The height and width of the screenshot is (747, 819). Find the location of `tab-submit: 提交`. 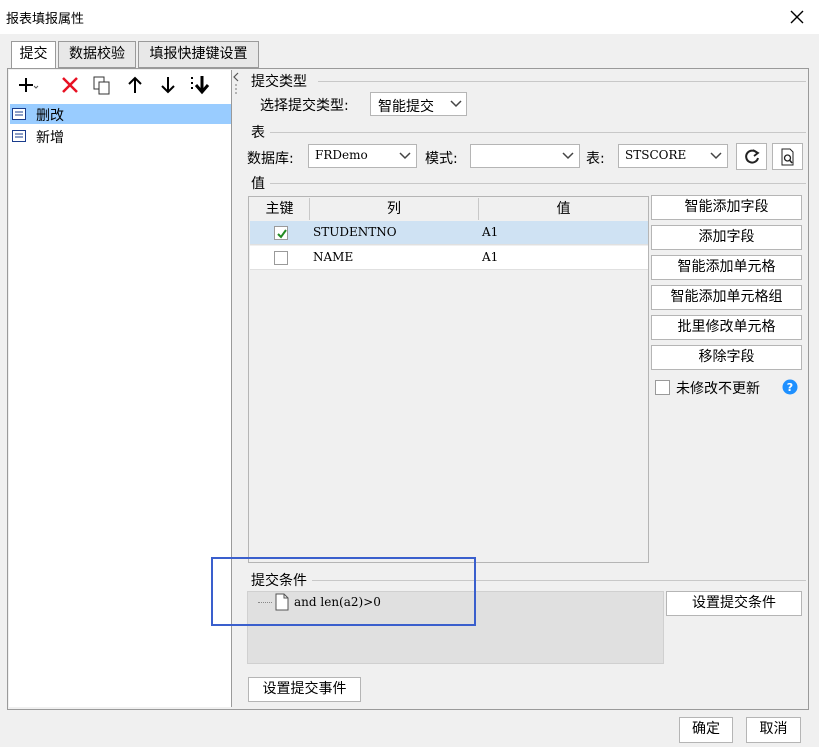

tab-submit: 提交 is located at coordinates (33, 55).